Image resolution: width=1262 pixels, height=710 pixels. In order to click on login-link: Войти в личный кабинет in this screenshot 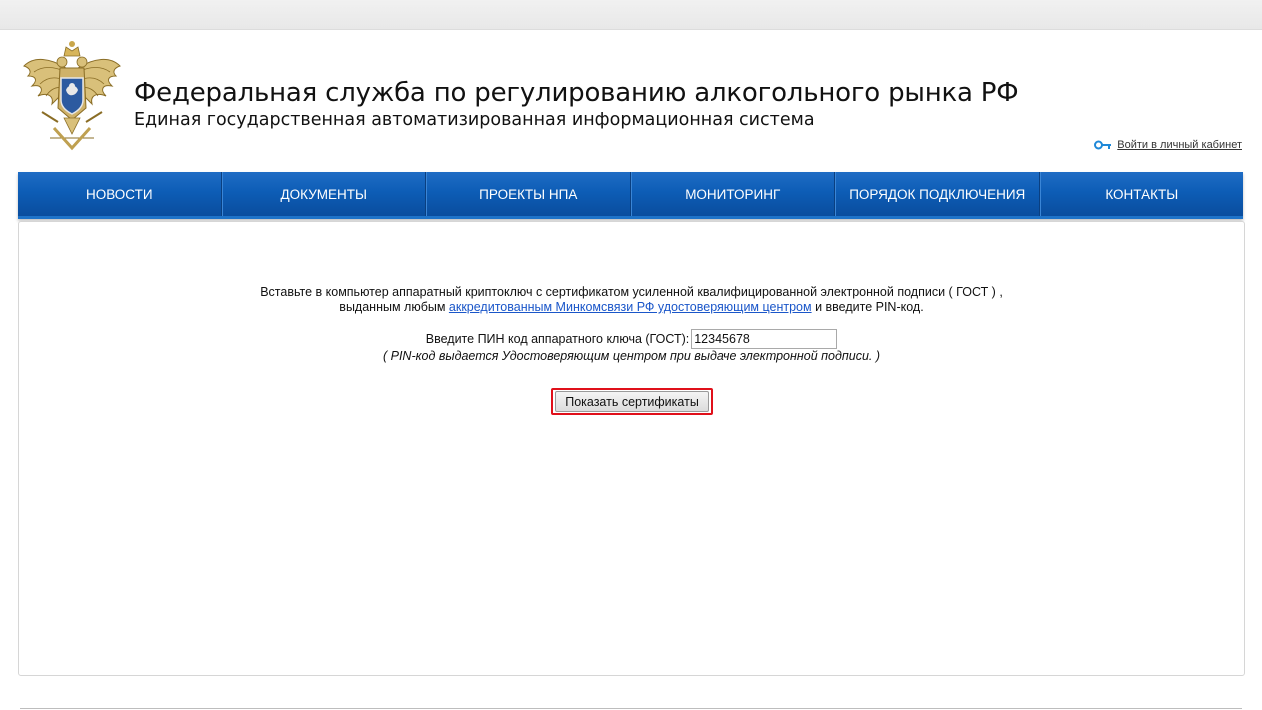, I will do `click(1179, 145)`.